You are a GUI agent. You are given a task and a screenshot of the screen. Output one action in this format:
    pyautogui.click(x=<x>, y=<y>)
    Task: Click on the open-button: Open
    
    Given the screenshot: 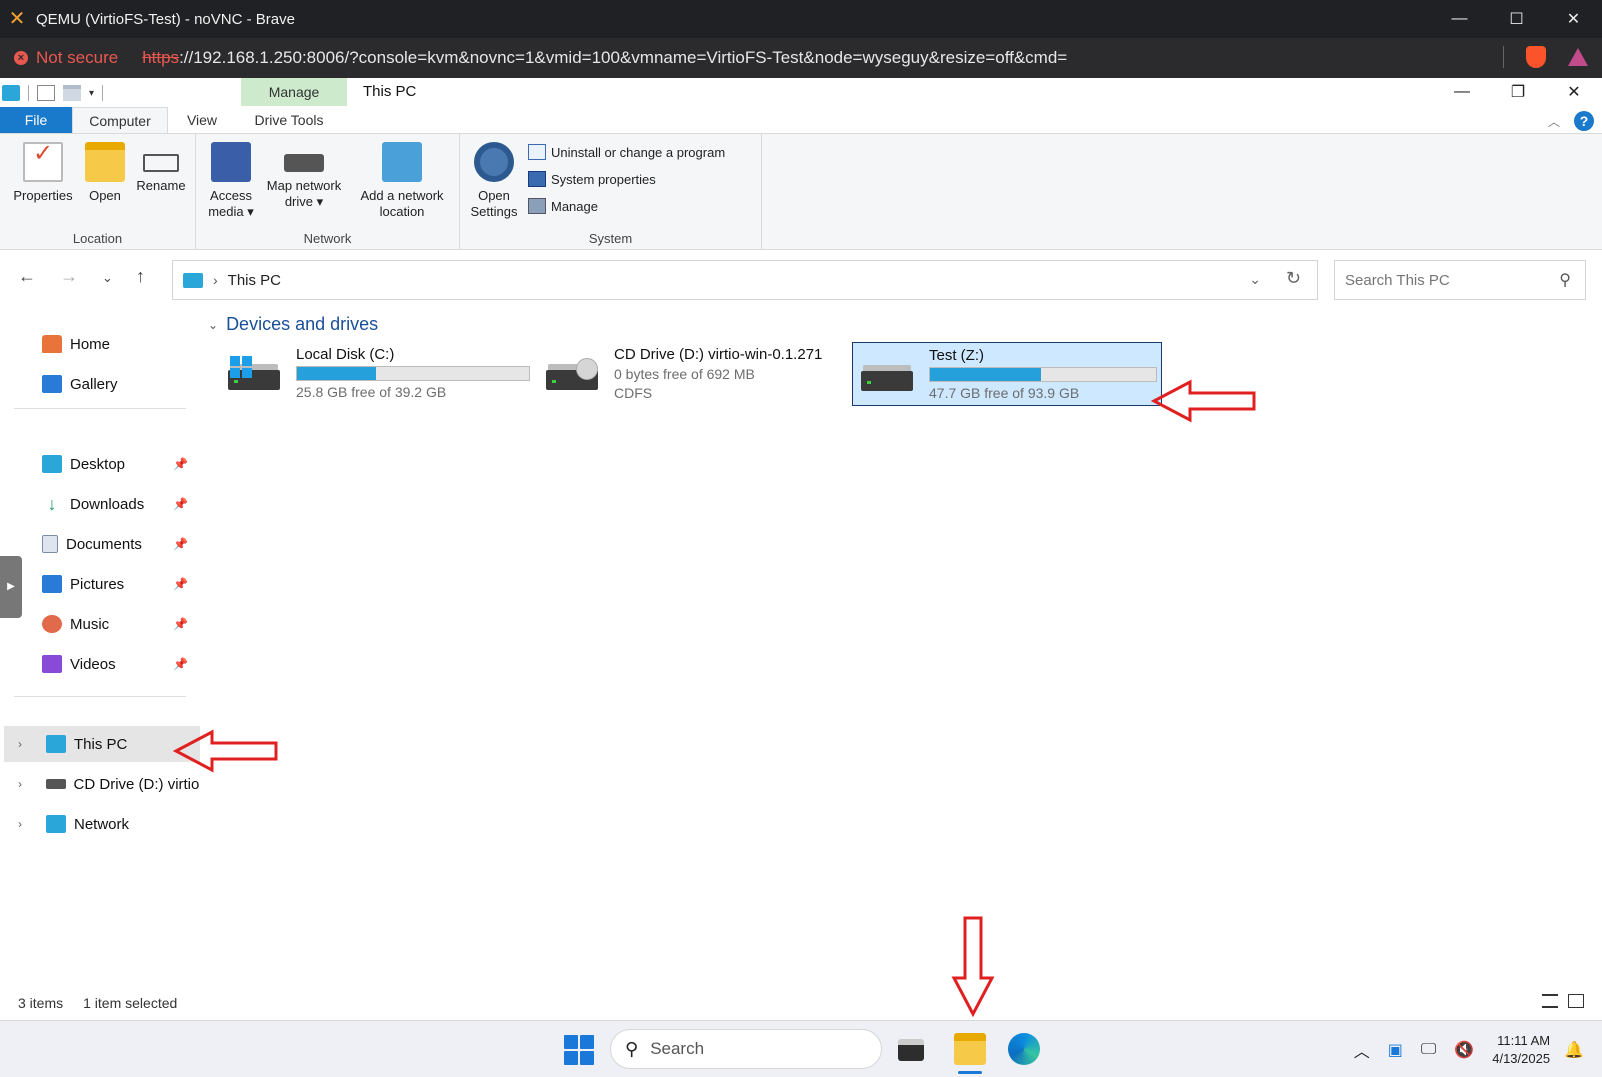 What is the action you would take?
    pyautogui.click(x=105, y=172)
    